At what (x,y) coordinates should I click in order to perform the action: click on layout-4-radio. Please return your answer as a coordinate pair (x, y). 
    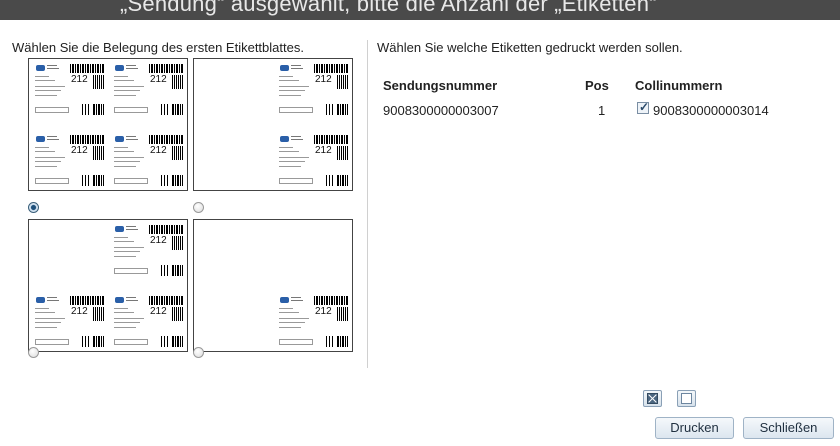
    Looking at the image, I should click on (198, 352).